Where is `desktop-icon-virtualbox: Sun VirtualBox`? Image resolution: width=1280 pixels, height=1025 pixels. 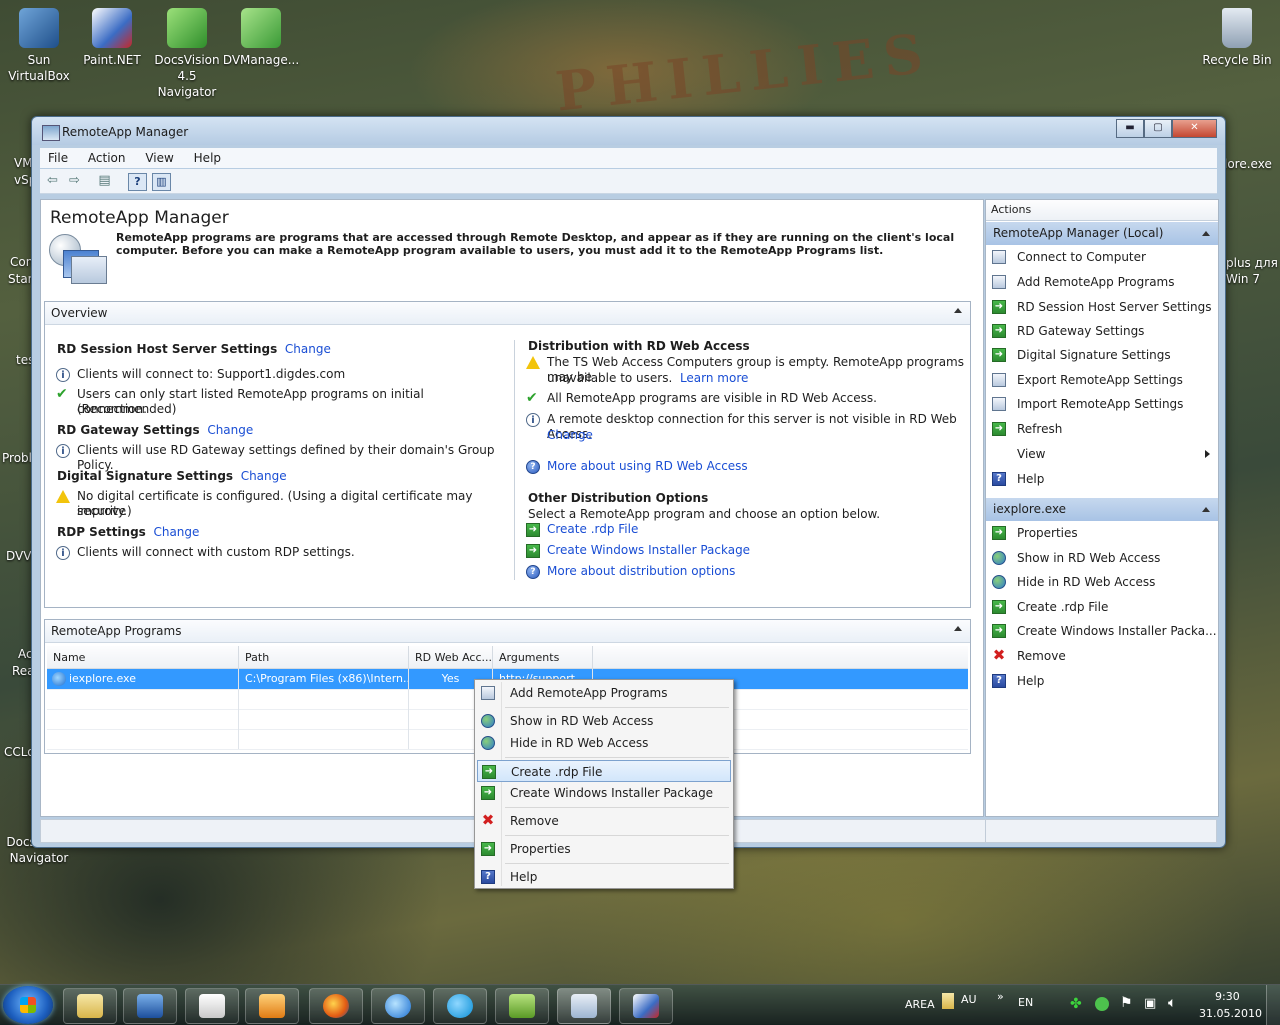
desktop-icon-virtualbox: Sun VirtualBox is located at coordinates (39, 46).